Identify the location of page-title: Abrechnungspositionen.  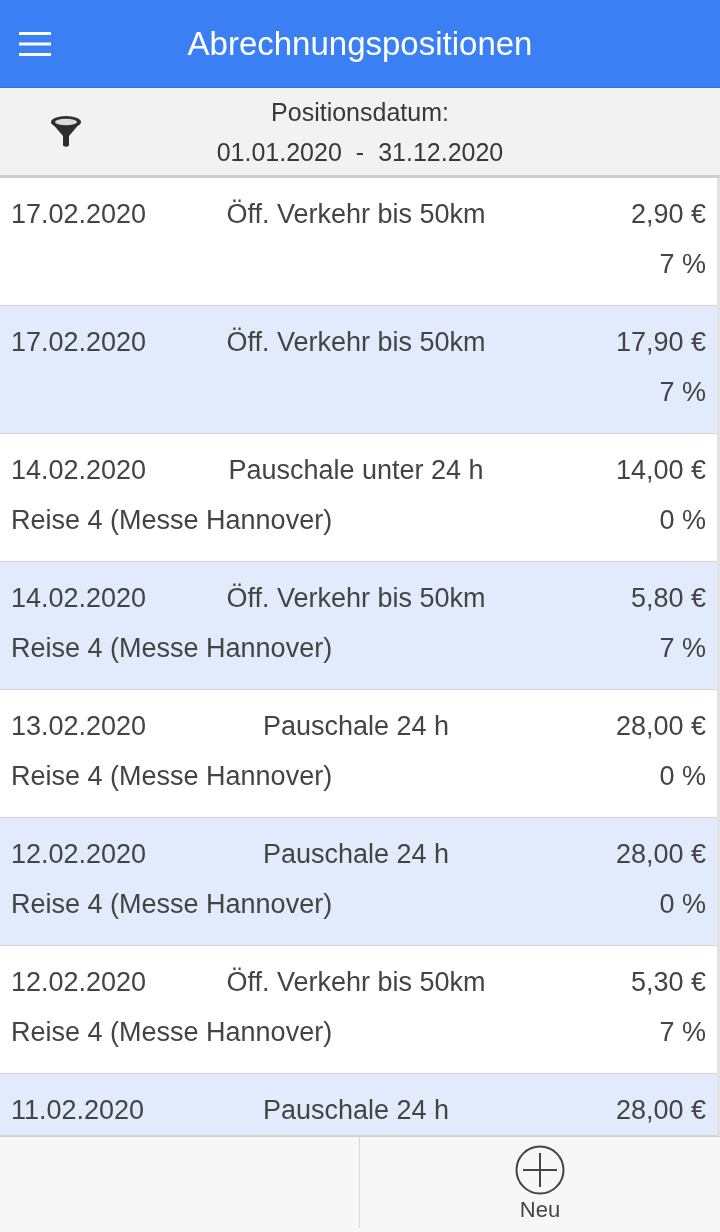
(360, 43).